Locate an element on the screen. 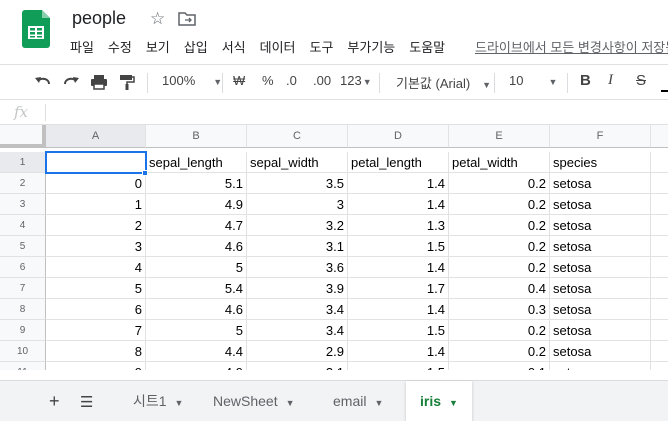 This screenshot has height=421, width=668. cell-g4 is located at coordinates (659, 225).